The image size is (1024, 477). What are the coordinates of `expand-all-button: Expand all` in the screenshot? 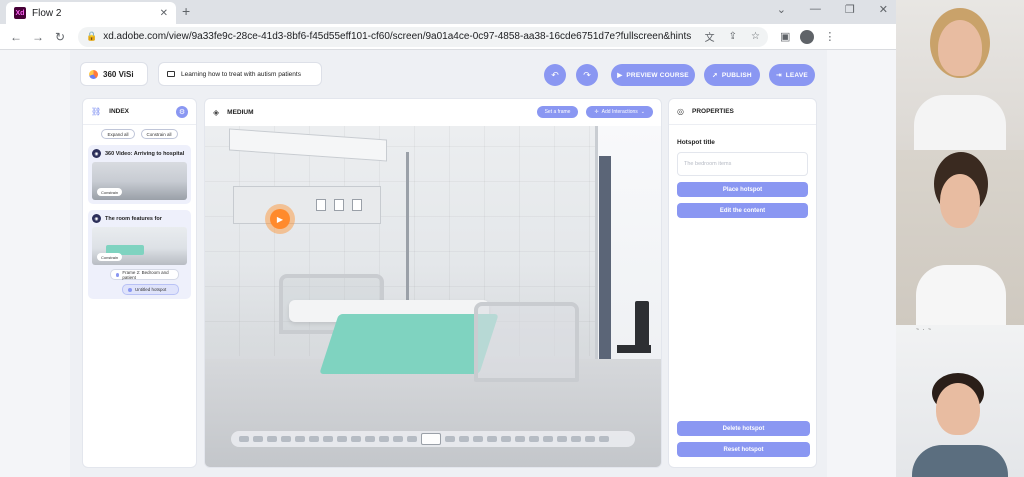 It's located at (118, 134).